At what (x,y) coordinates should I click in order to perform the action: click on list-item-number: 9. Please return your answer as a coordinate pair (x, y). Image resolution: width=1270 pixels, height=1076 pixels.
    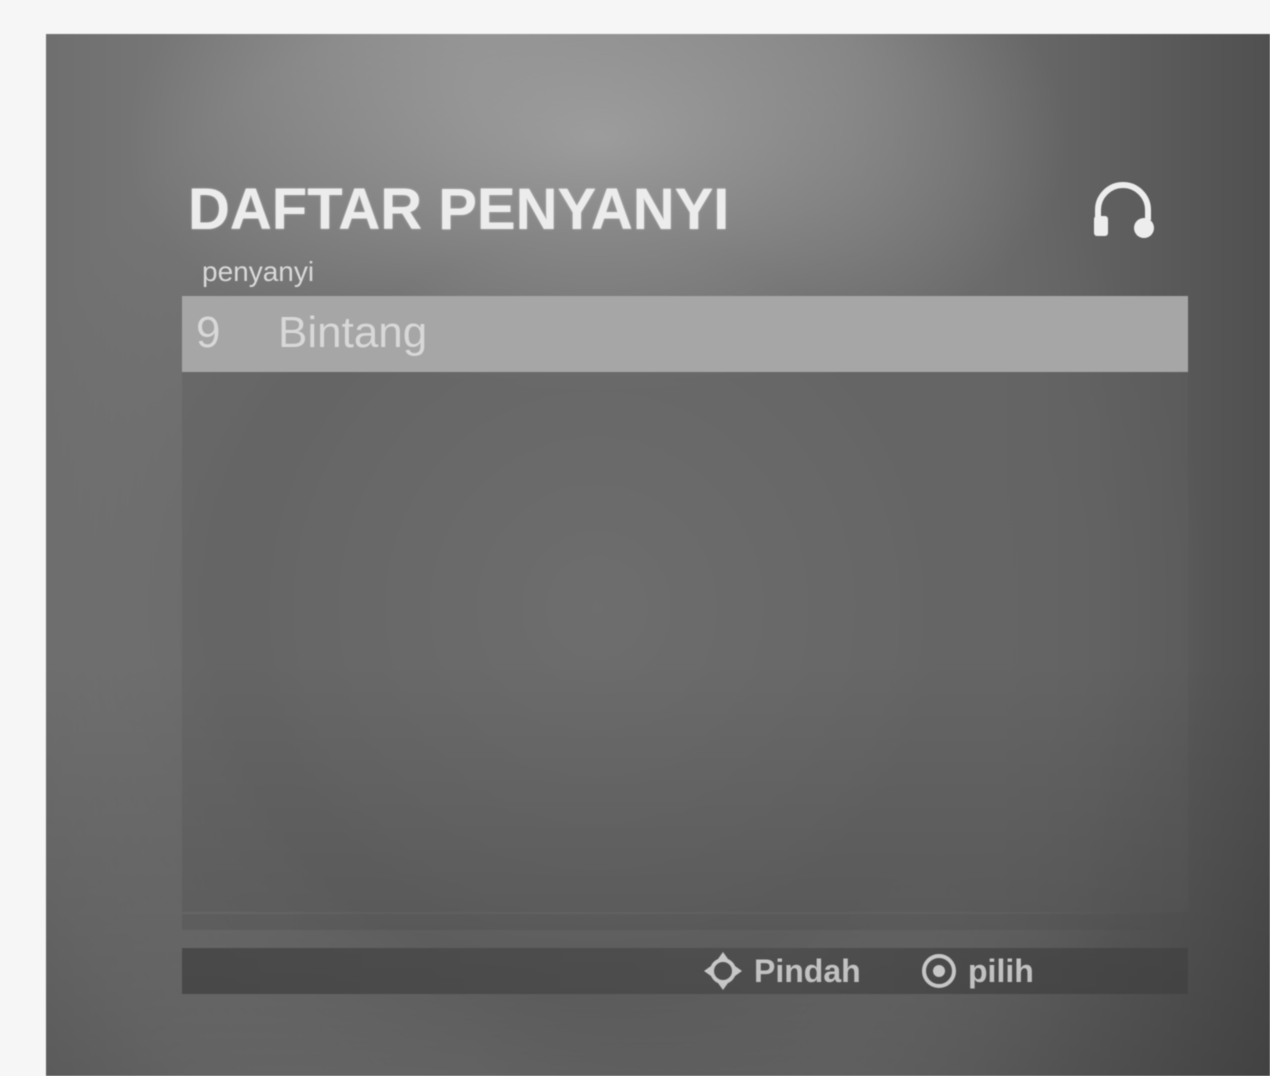
    Looking at the image, I should click on (208, 332).